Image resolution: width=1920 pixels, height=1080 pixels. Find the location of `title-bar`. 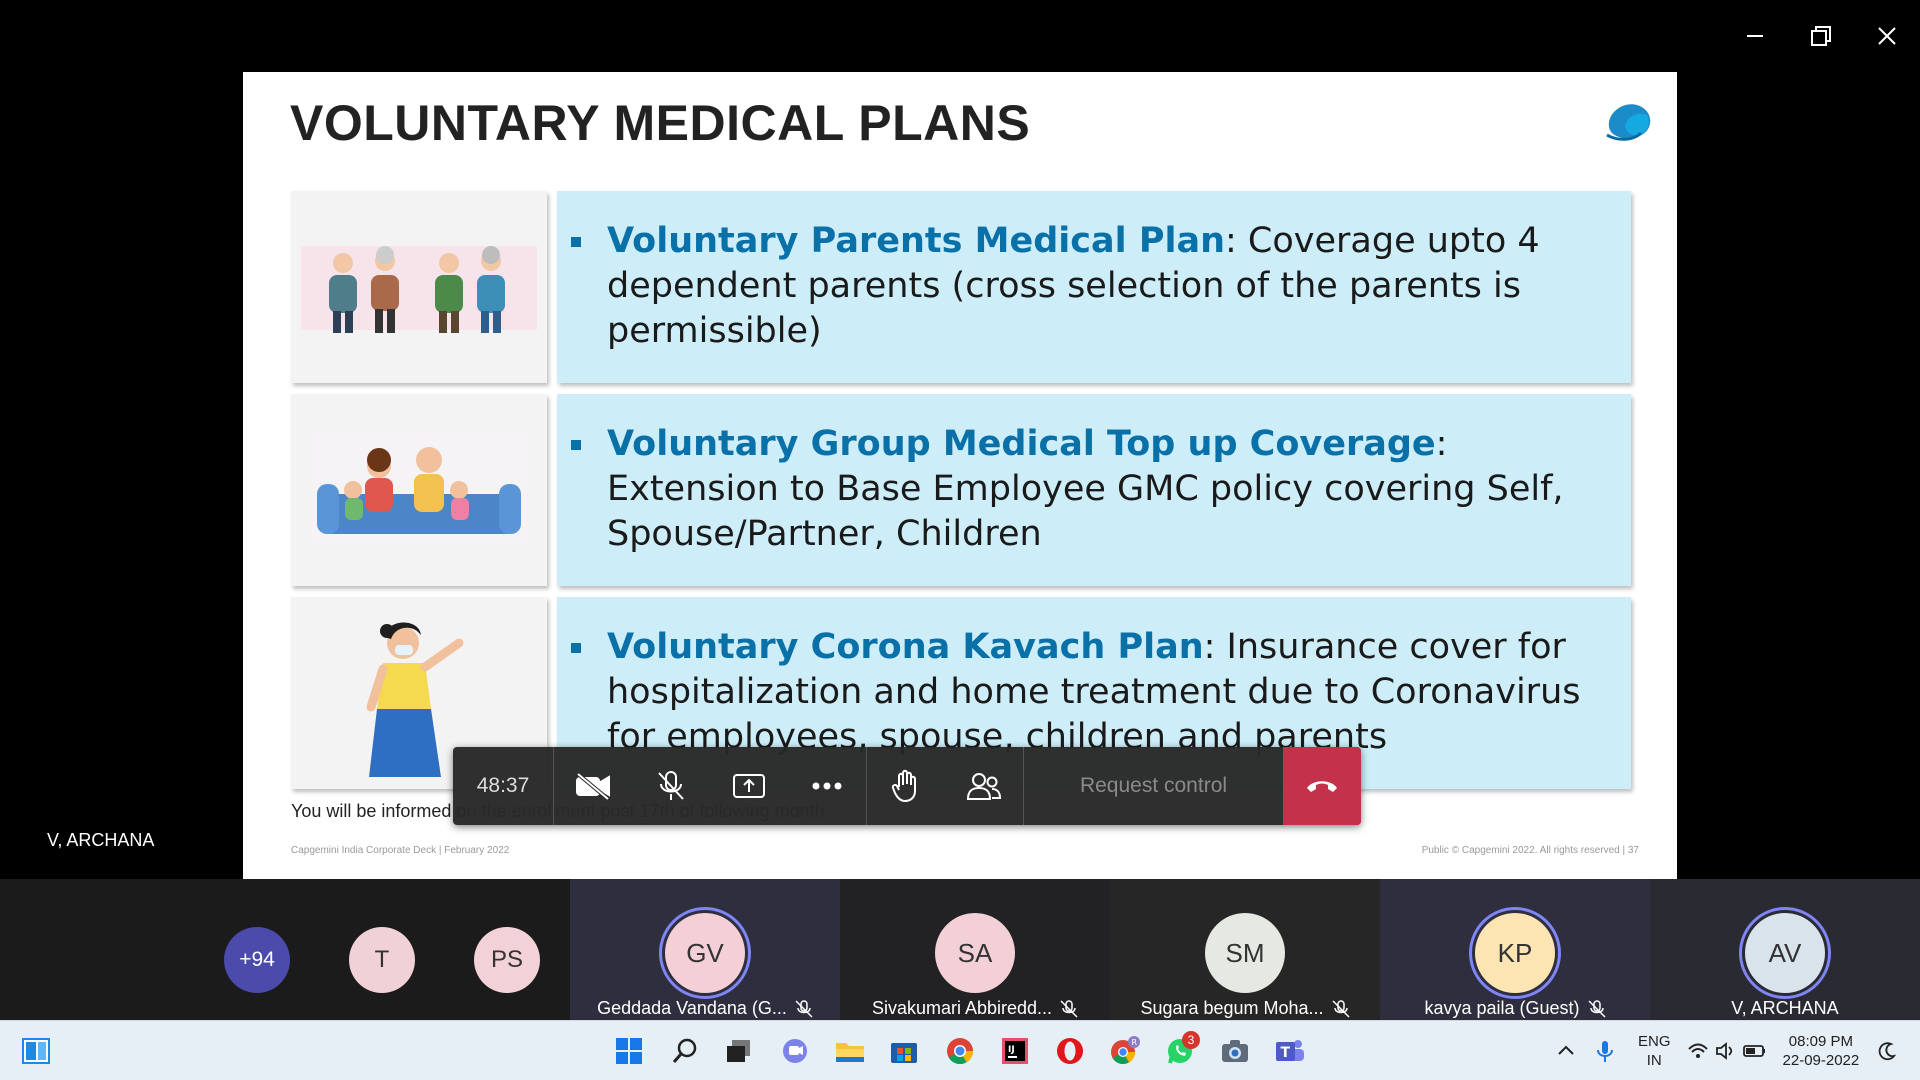

title-bar is located at coordinates (960, 36).